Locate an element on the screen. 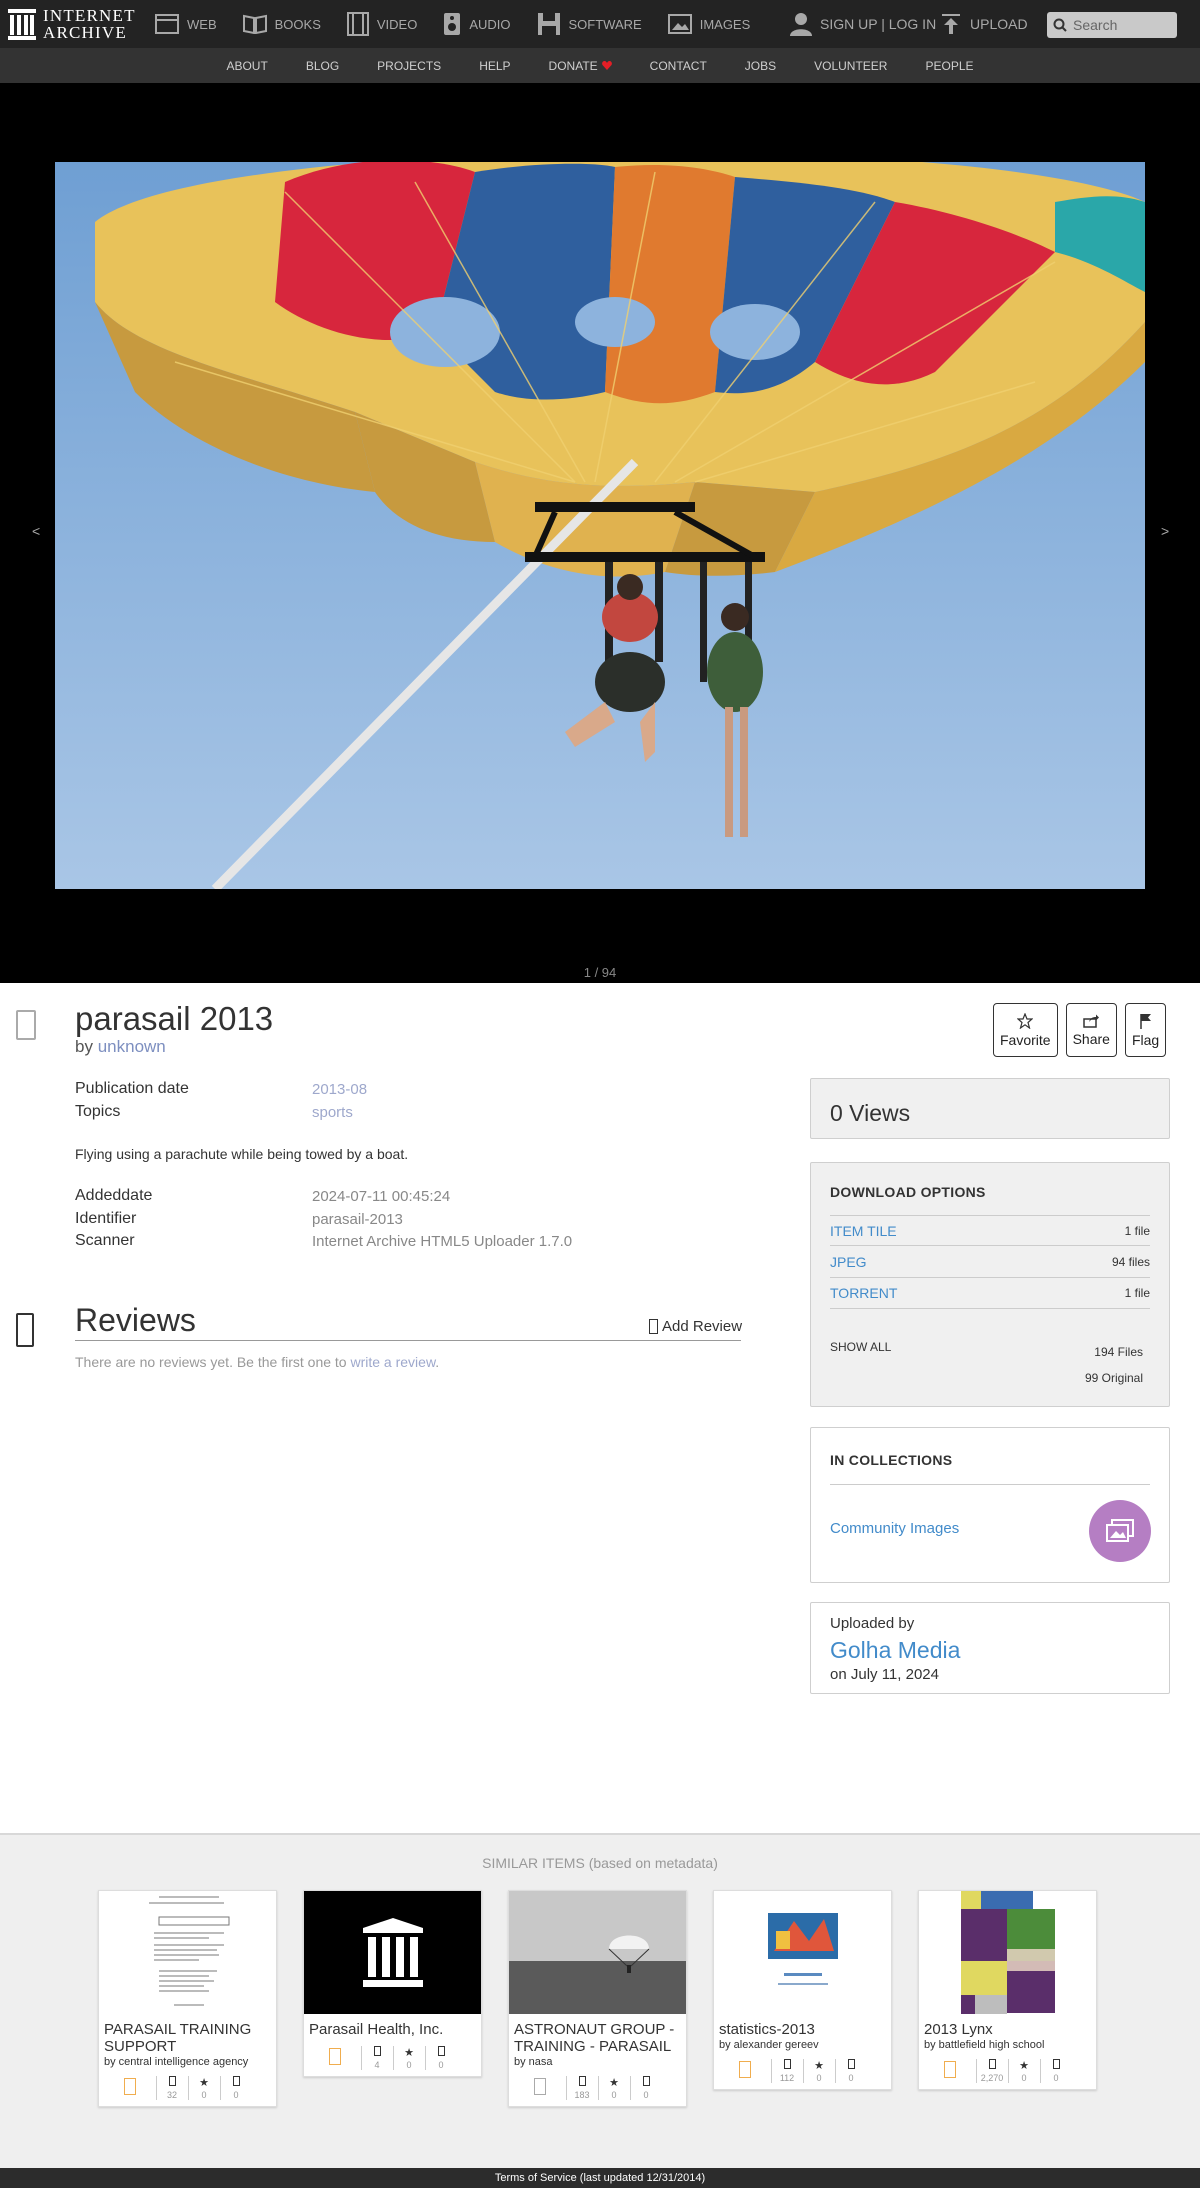 This screenshot has height=2188, width=1200. video-icon is located at coordinates (357, 24).